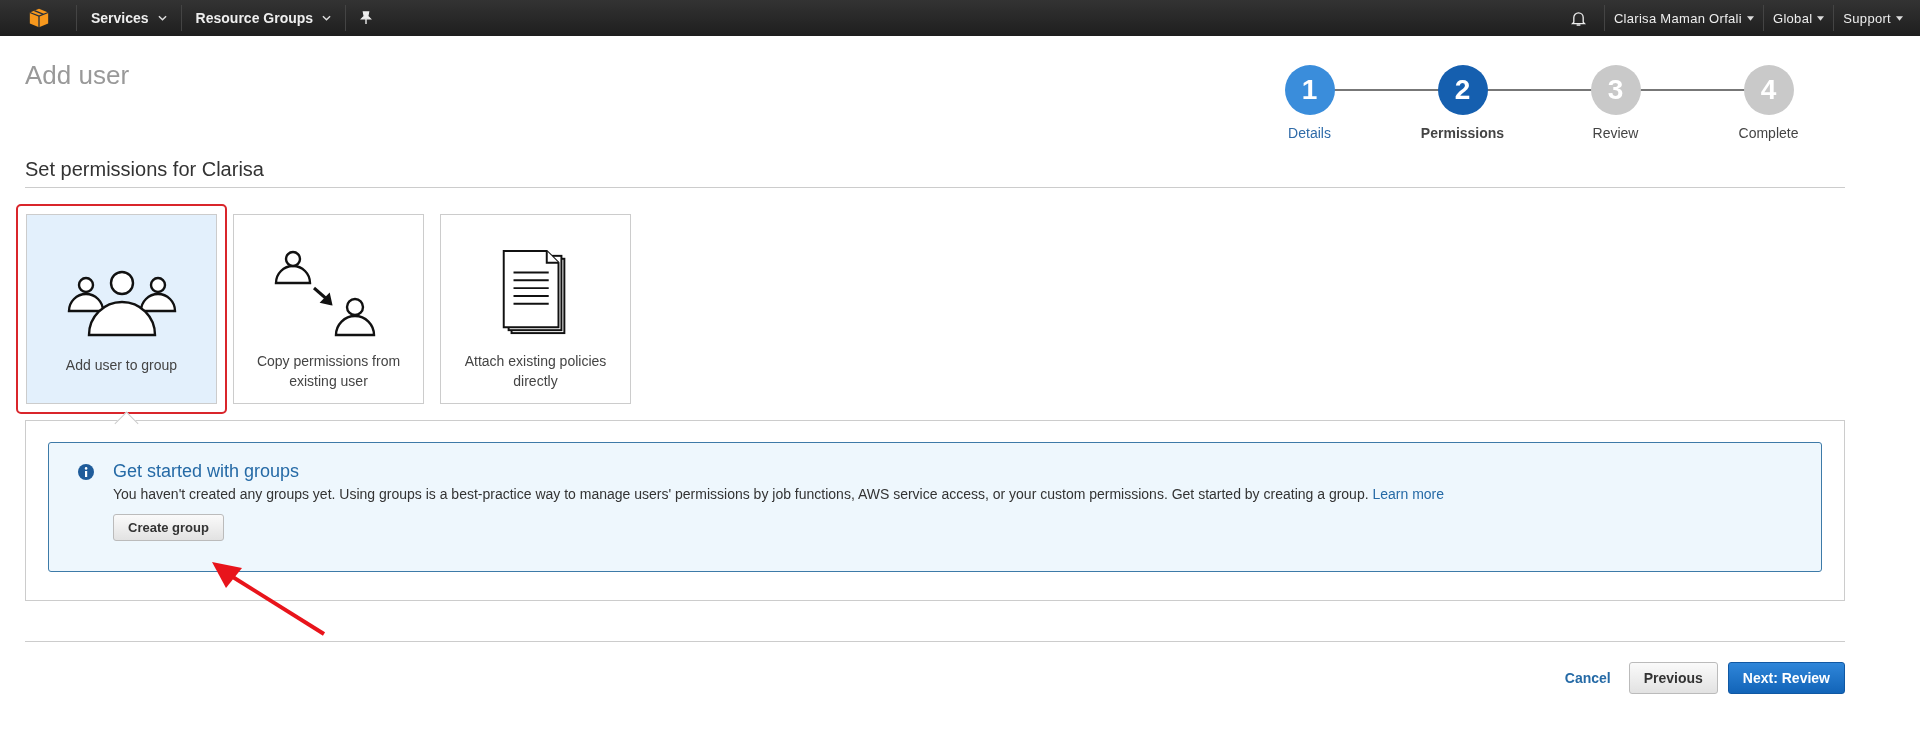 This screenshot has width=1920, height=737. What do you see at coordinates (935, 173) in the screenshot?
I see `section-title: Set permissions for Clarisa` at bounding box center [935, 173].